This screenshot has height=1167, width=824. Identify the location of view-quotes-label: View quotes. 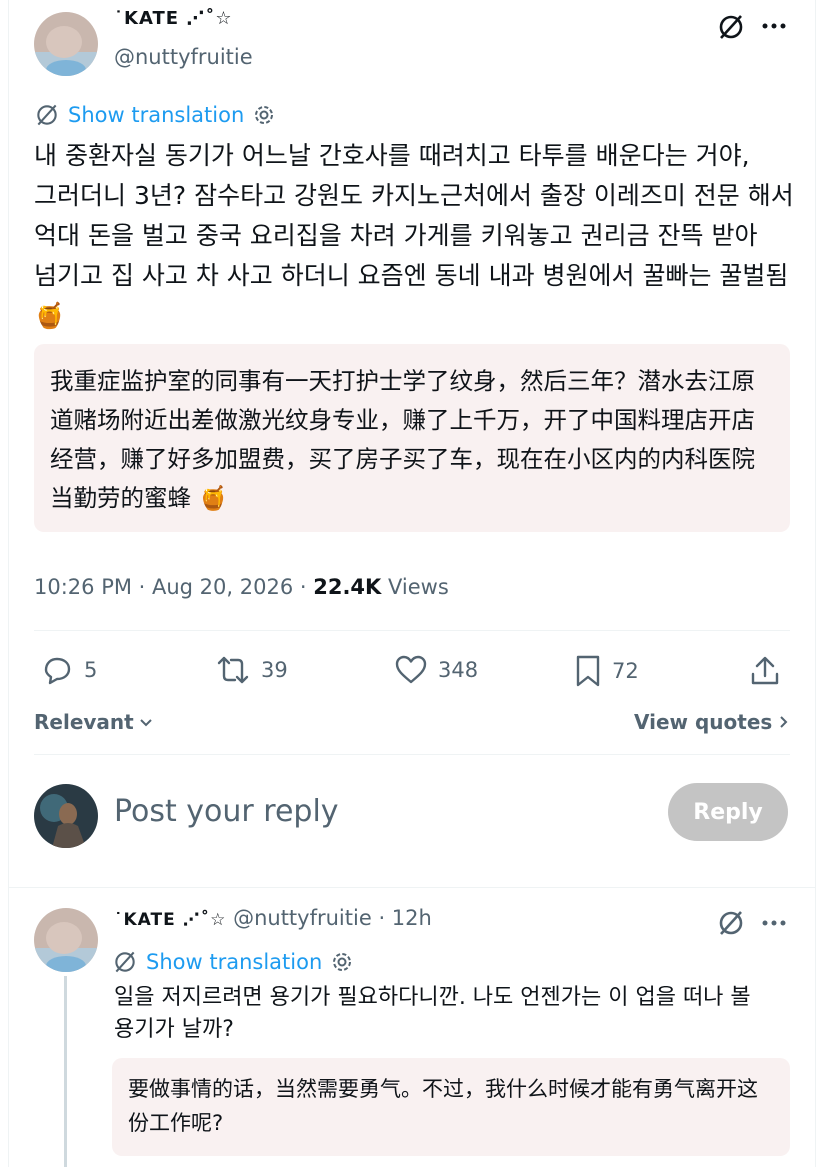
(703, 722).